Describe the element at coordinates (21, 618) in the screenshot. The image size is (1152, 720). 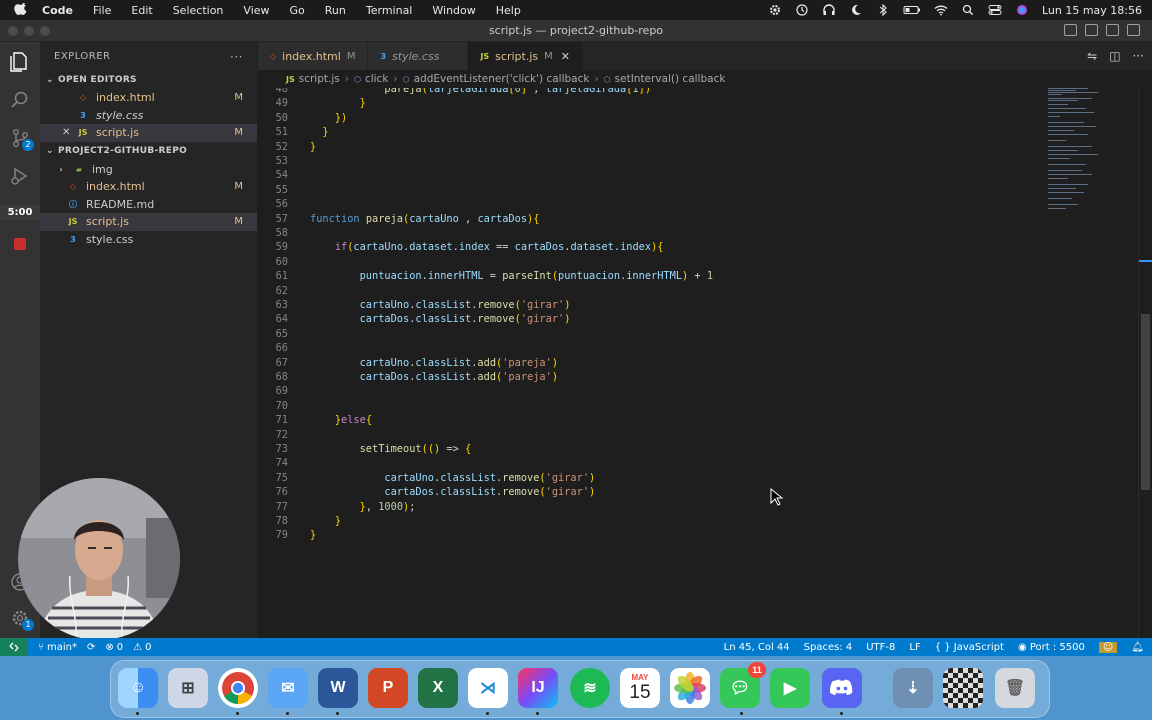
I see `manage-gear-icon: 1` at that location.